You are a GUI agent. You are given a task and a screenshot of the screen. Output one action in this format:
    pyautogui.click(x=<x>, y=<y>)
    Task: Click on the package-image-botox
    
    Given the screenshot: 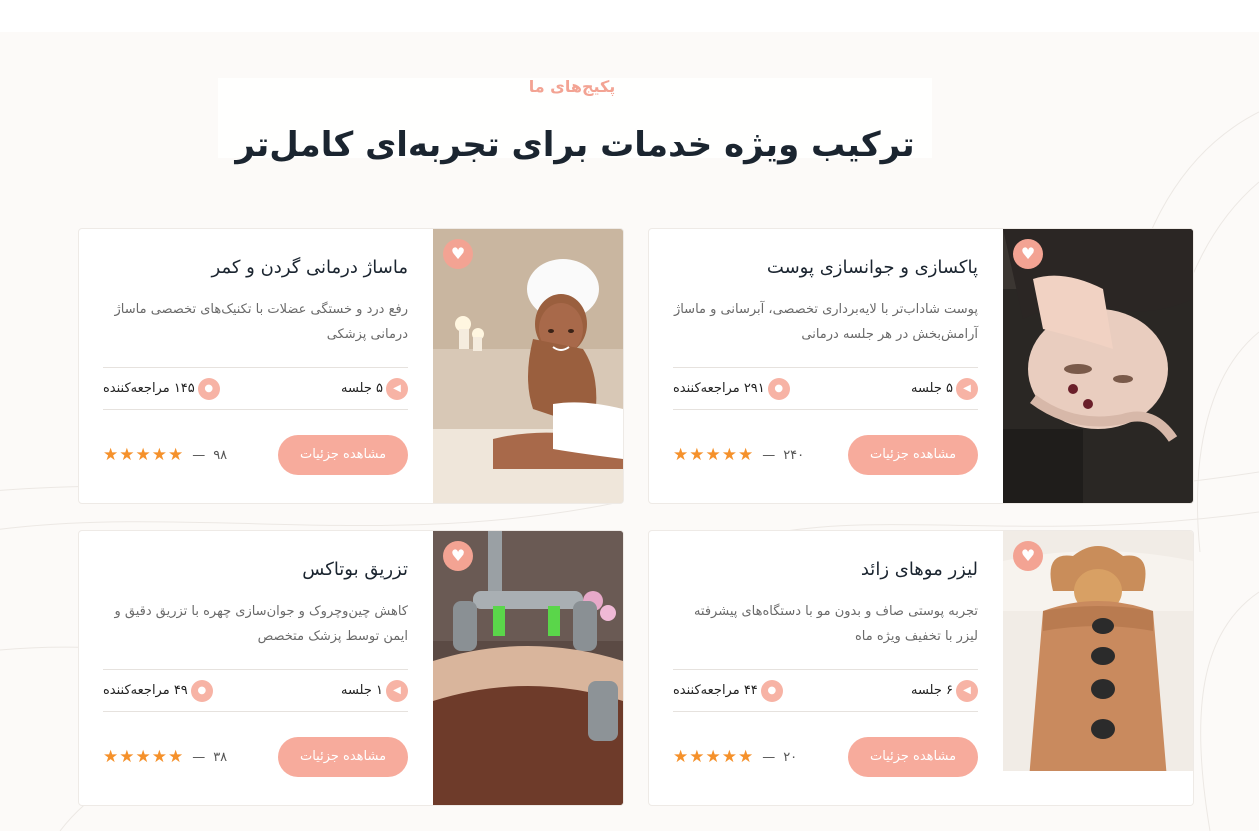 What is the action you would take?
    pyautogui.click(x=528, y=668)
    